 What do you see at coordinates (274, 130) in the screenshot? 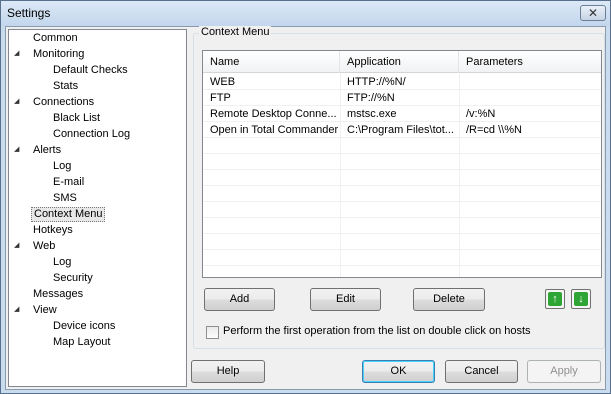
I see `cell-name: Open in Total Commander` at bounding box center [274, 130].